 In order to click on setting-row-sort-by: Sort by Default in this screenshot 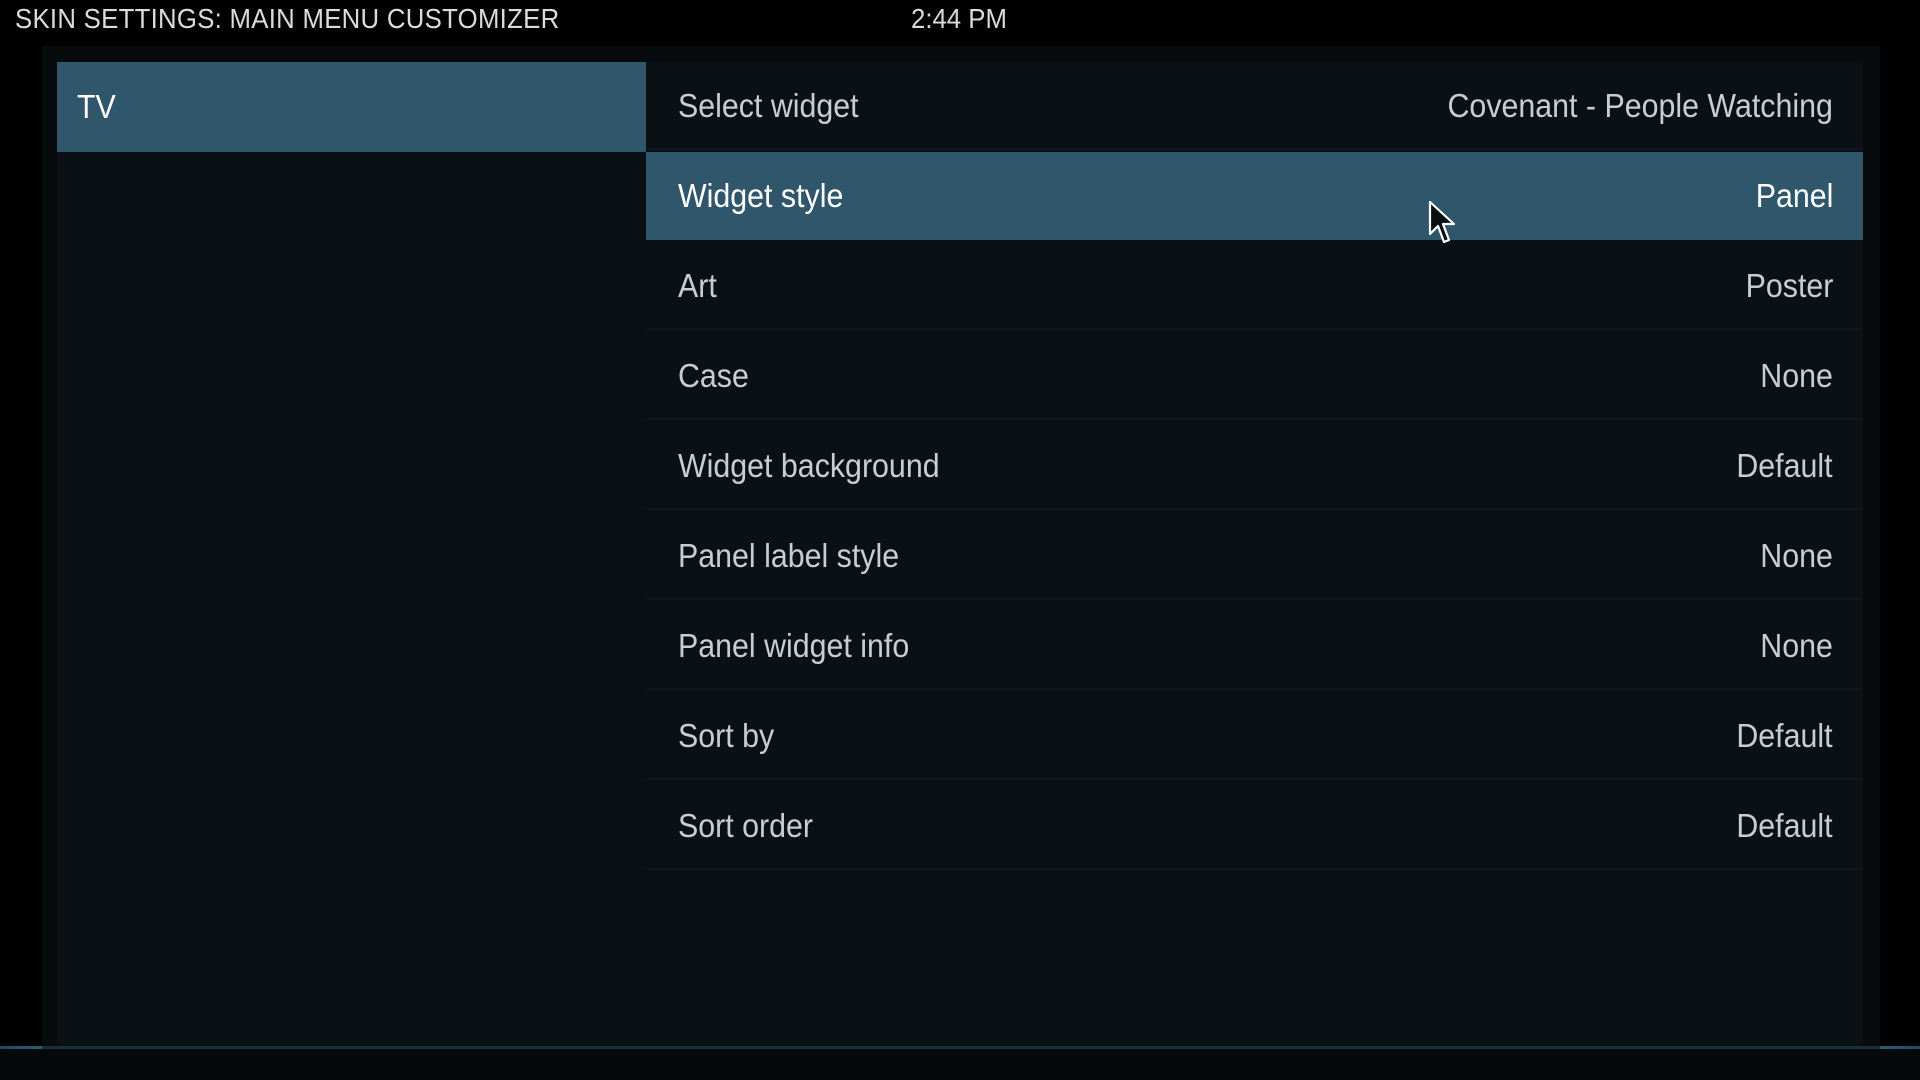, I will do `click(1254, 736)`.